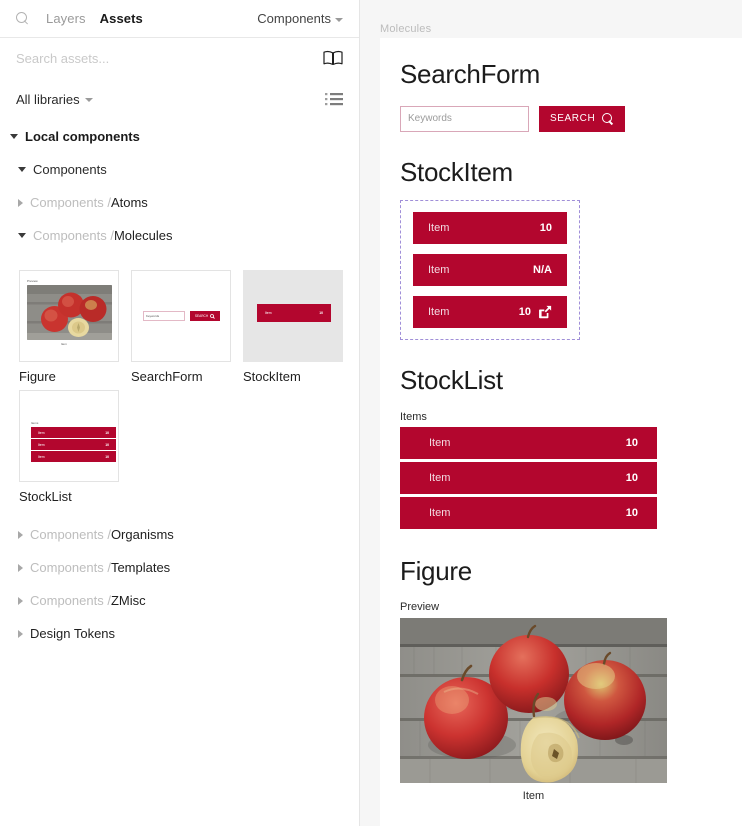  Describe the element at coordinates (464, 118) in the screenshot. I see `keywords-input` at that location.